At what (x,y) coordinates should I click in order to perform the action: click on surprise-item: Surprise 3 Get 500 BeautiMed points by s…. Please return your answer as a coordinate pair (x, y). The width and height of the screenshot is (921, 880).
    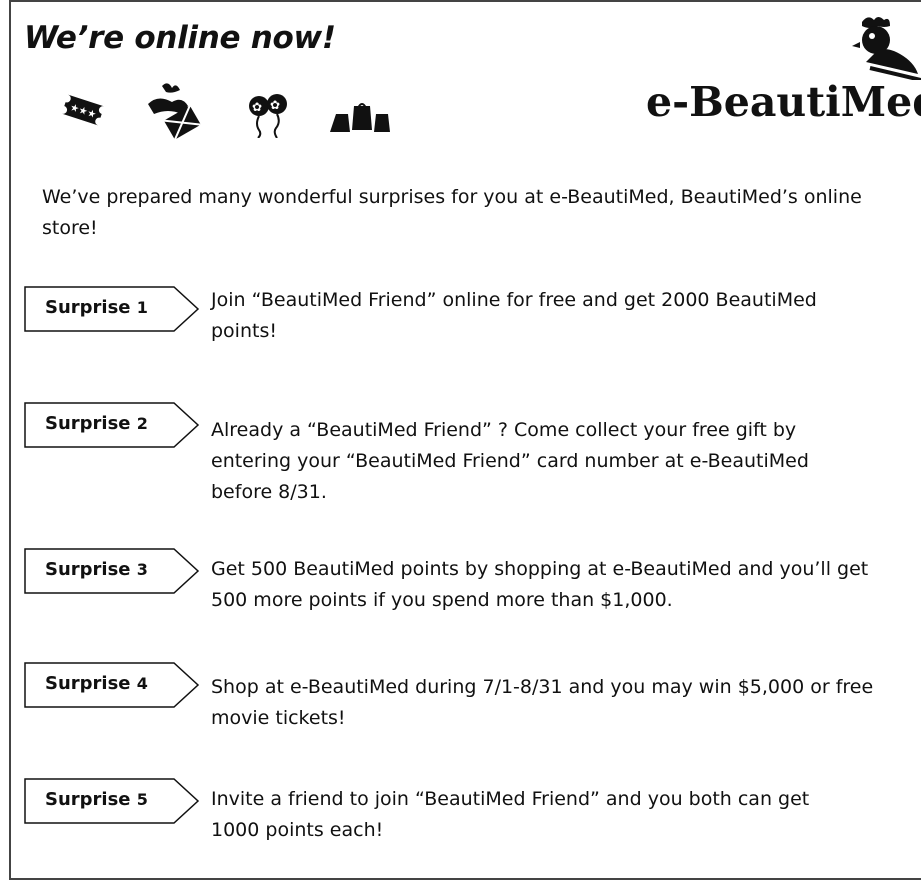
    Looking at the image, I should click on (464, 588).